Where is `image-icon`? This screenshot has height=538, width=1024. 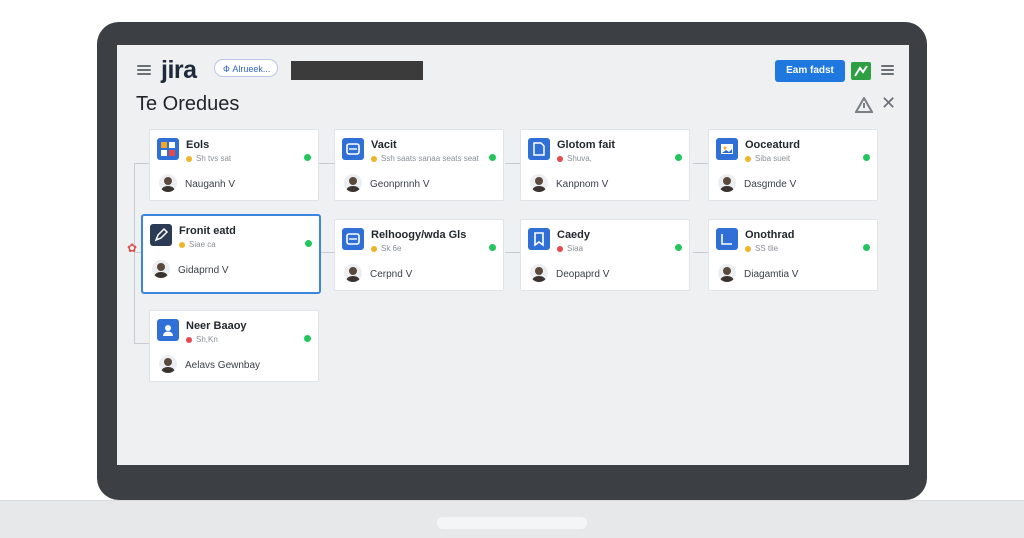
image-icon is located at coordinates (727, 149).